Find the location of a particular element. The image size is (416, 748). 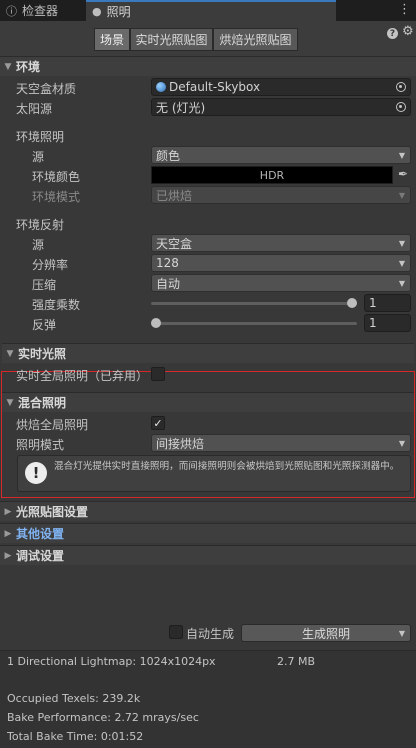

section-title: 调试设置 is located at coordinates (40, 556).